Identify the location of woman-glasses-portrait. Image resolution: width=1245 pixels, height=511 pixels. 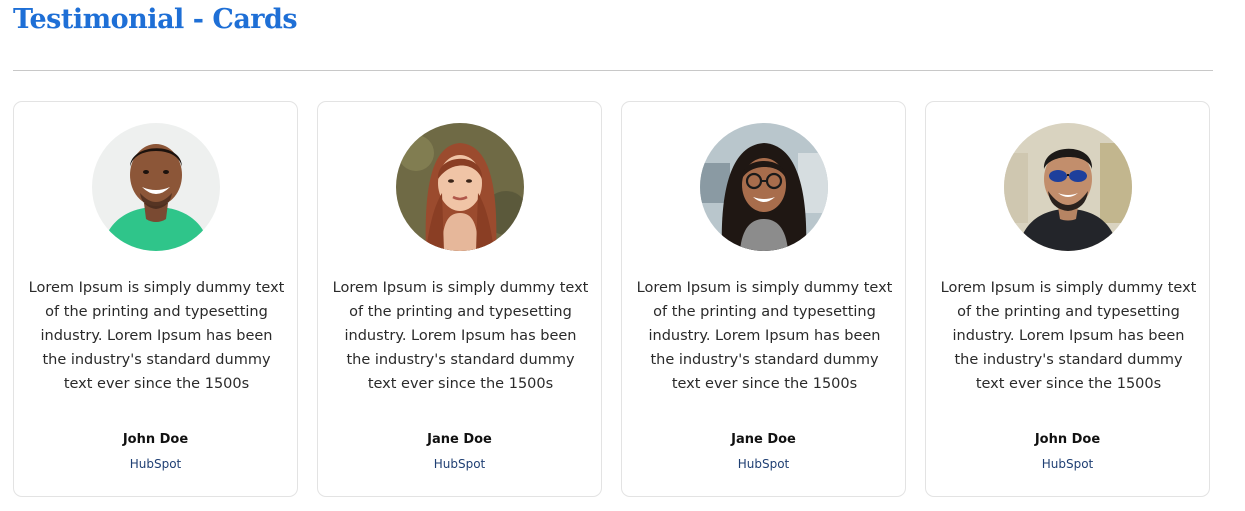
(764, 187).